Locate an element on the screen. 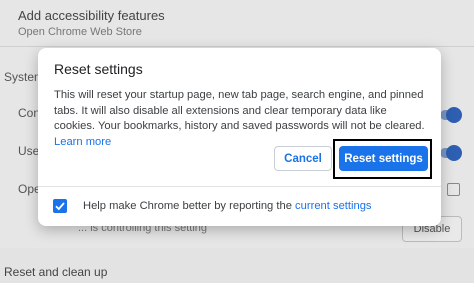 Image resolution: width=474 pixels, height=283 pixels. learn-more-link: Learn more is located at coordinates (82, 142).